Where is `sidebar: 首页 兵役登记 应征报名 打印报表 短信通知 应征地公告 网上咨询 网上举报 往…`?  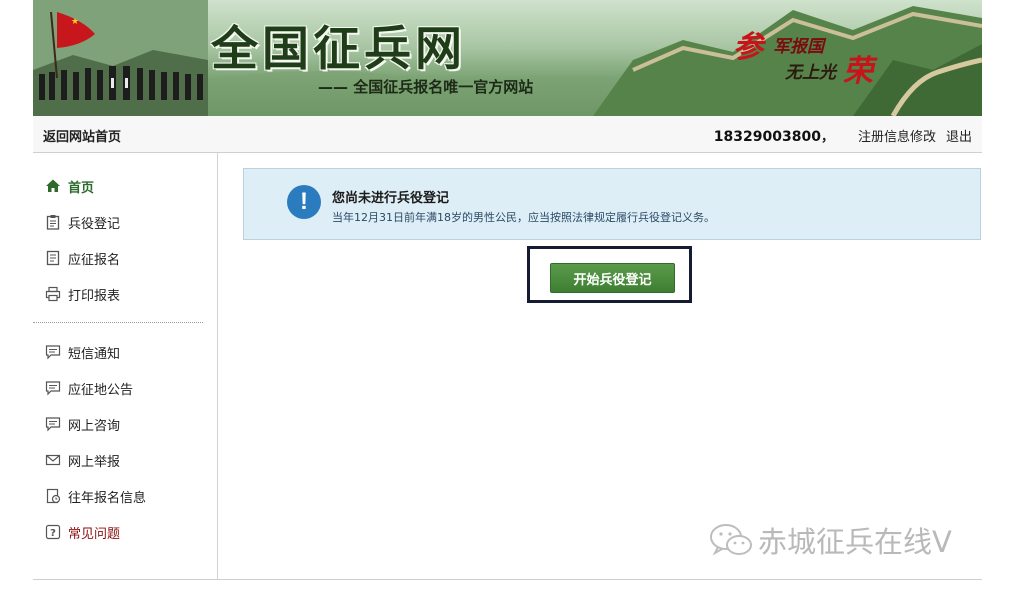
sidebar: 首页 兵役登记 应征报名 打印报表 短信通知 应征地公告 网上咨询 网上举报 往… is located at coordinates (125, 366).